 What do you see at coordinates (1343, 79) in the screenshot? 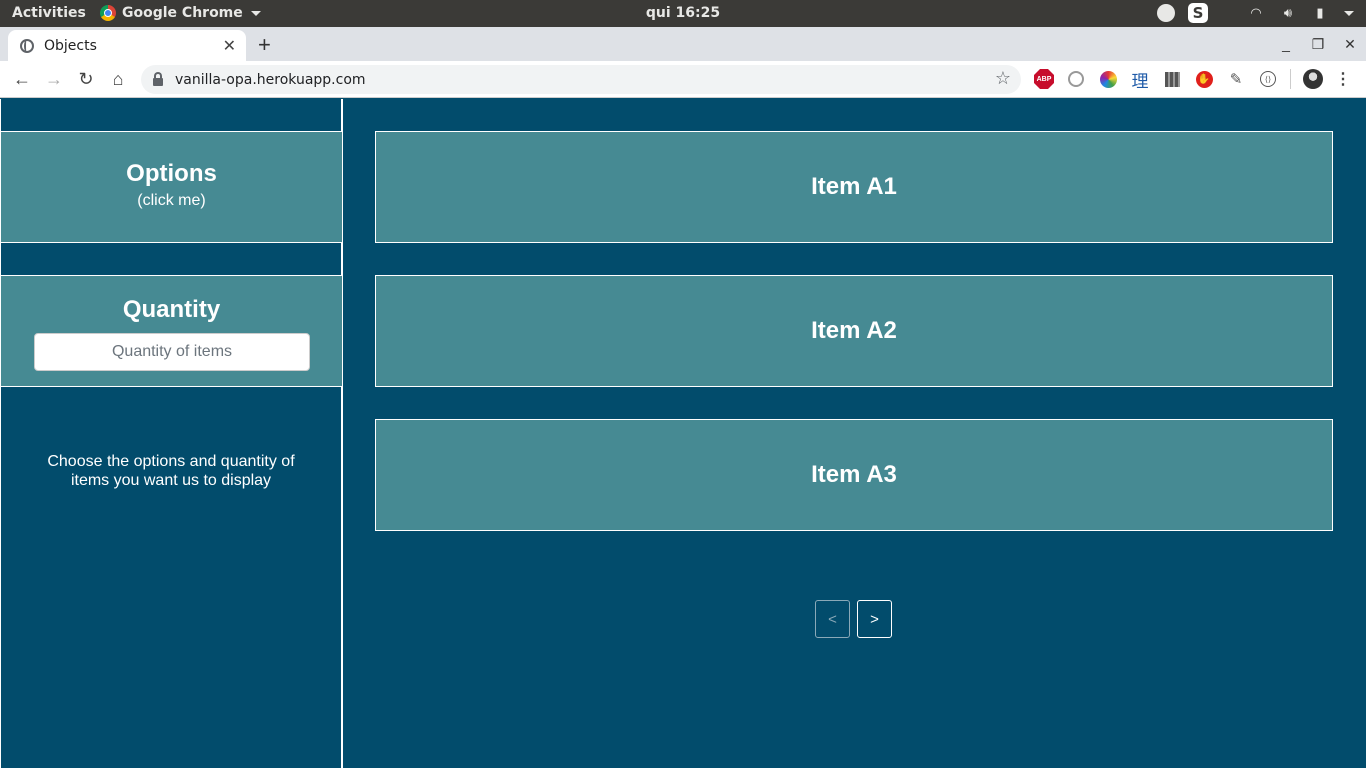
I see `kebab-menu-icon: ⋮` at bounding box center [1343, 79].